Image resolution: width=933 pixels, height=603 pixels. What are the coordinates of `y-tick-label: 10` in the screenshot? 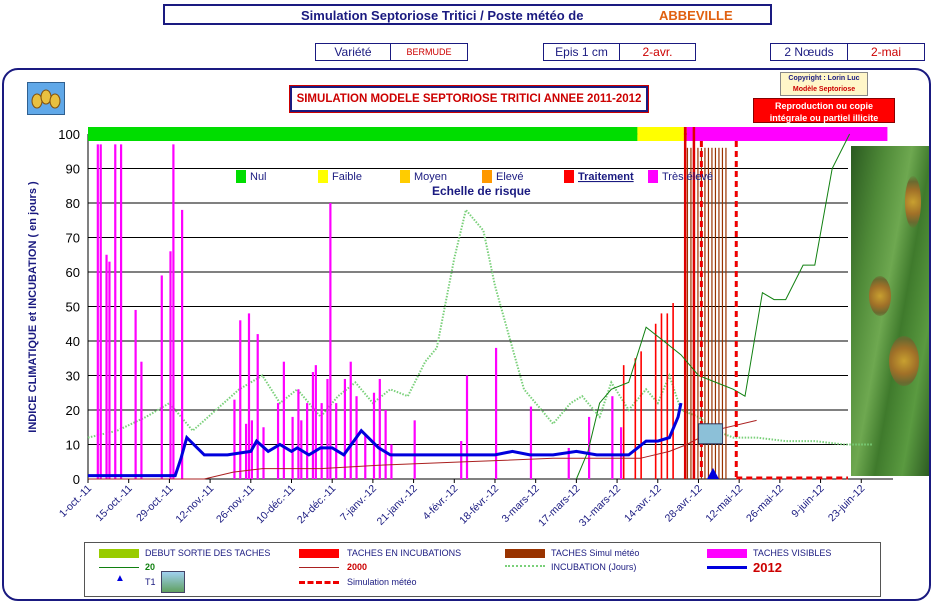 It's located at (73, 445).